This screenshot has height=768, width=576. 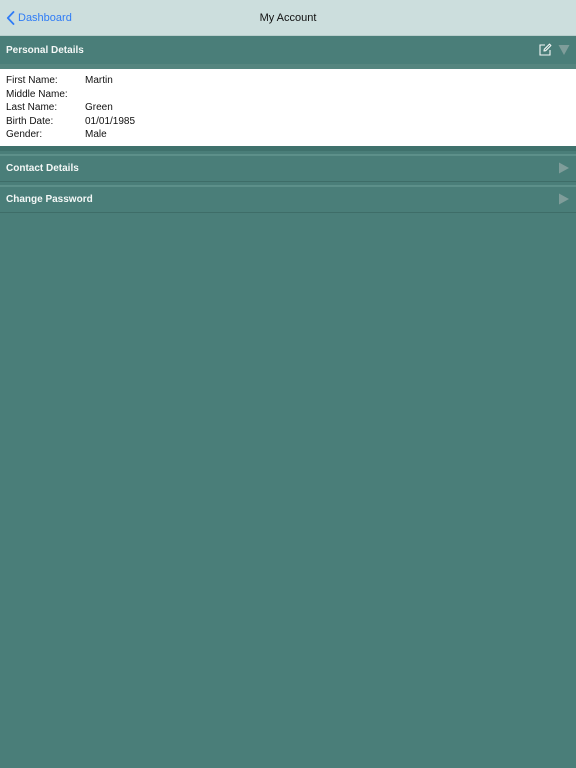 What do you see at coordinates (288, 135) in the screenshot?
I see `field-row-gender: Gender: Male` at bounding box center [288, 135].